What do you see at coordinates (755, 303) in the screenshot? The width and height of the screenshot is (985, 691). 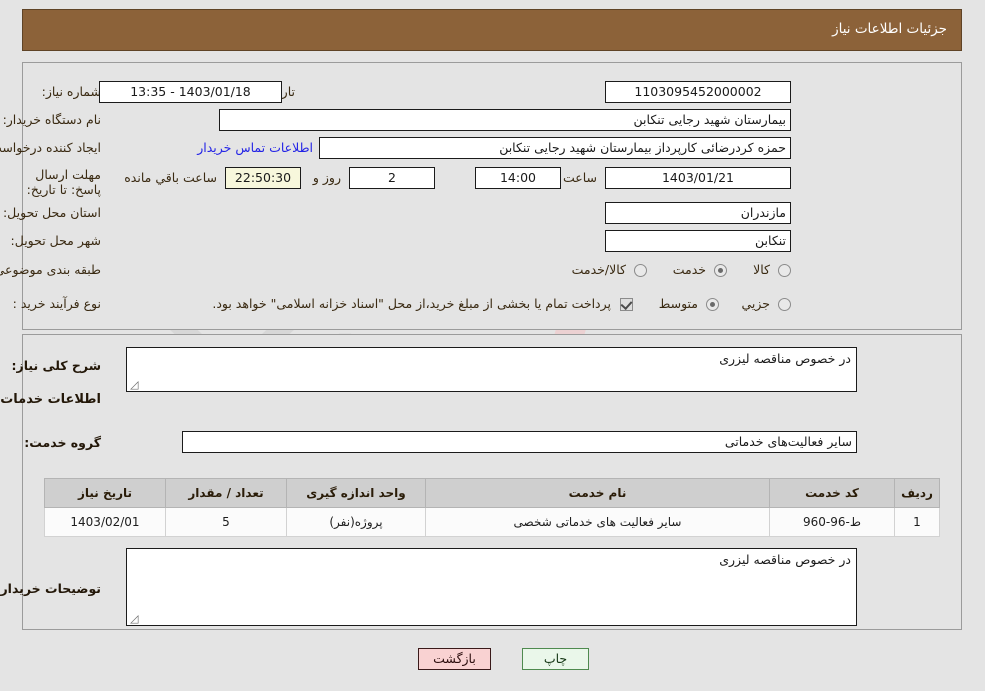 I see `radio-purchase-jozii-label: جزیي` at bounding box center [755, 303].